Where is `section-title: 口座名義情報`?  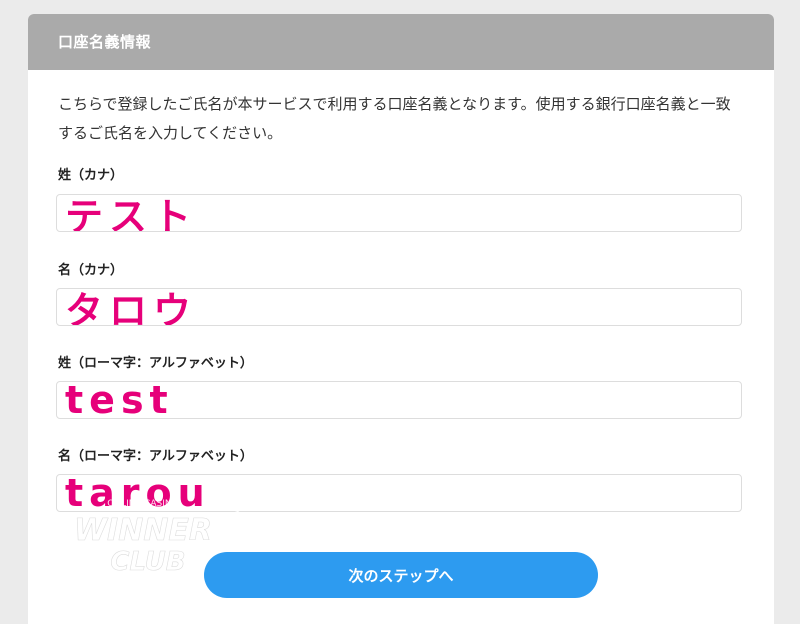 section-title: 口座名義情報 is located at coordinates (401, 42).